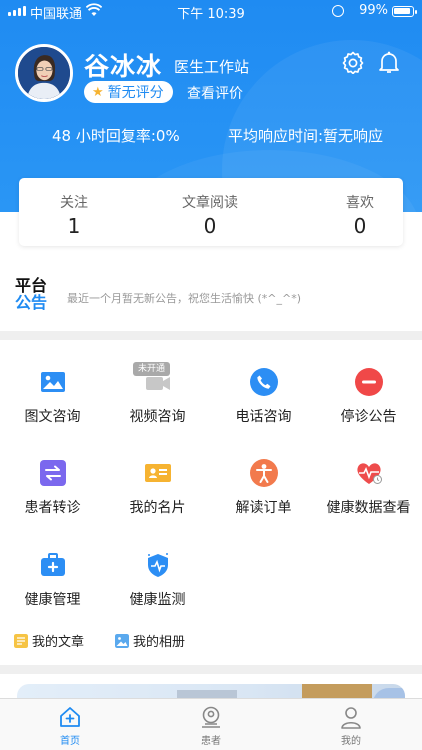 Image resolution: width=422 pixels, height=750 pixels. I want to click on tab-mine: 我的, so click(351, 726).